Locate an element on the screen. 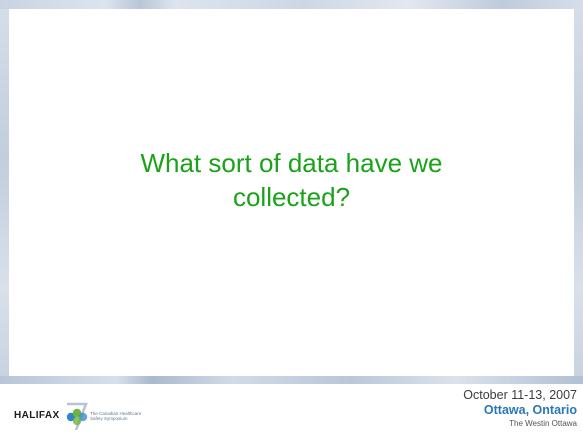 This screenshot has width=583, height=441. slide-title-line-2: collected? is located at coordinates (291, 197).